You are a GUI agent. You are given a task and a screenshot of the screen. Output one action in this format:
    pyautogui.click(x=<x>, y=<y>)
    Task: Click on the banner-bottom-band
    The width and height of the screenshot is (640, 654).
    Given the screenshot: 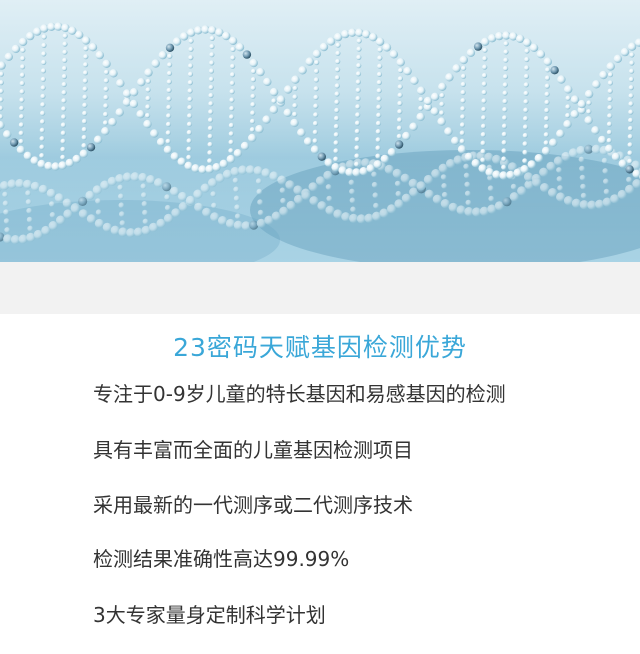 What is the action you would take?
    pyautogui.click(x=320, y=288)
    